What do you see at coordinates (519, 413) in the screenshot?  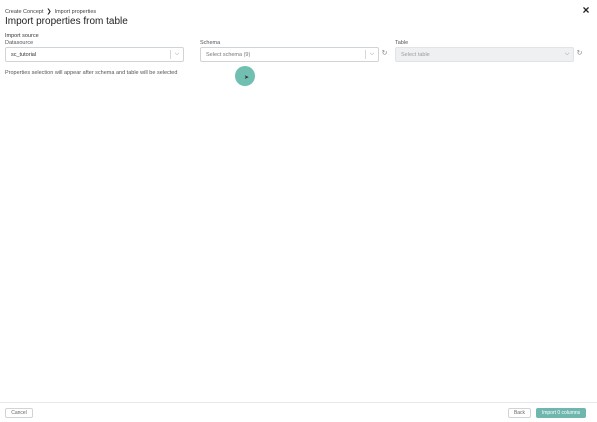 I see `back-button: Back` at bounding box center [519, 413].